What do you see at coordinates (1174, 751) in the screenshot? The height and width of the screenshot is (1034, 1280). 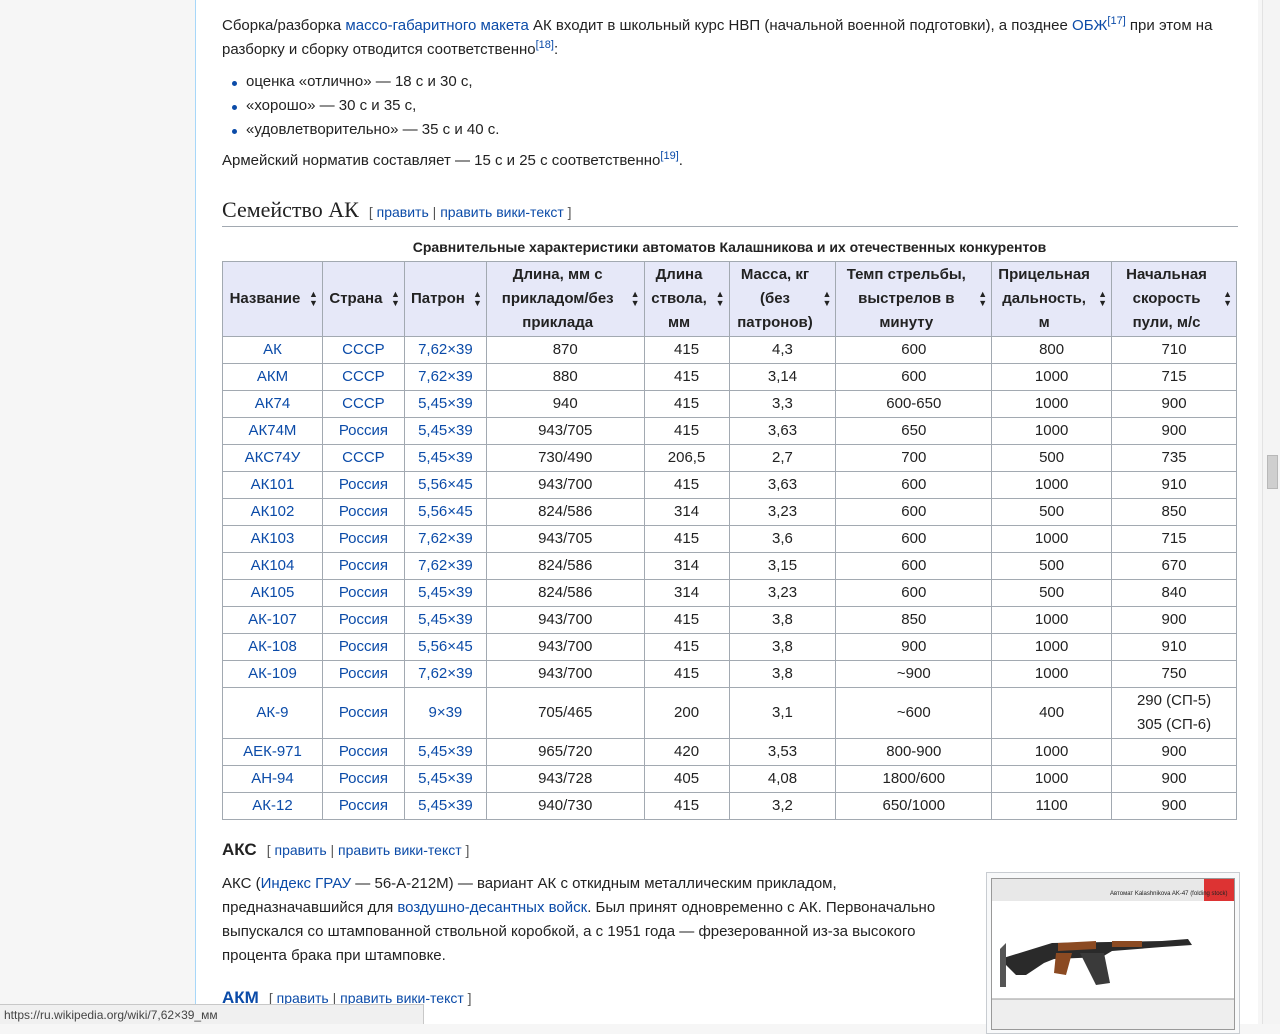 I see `cell-value: 900` at bounding box center [1174, 751].